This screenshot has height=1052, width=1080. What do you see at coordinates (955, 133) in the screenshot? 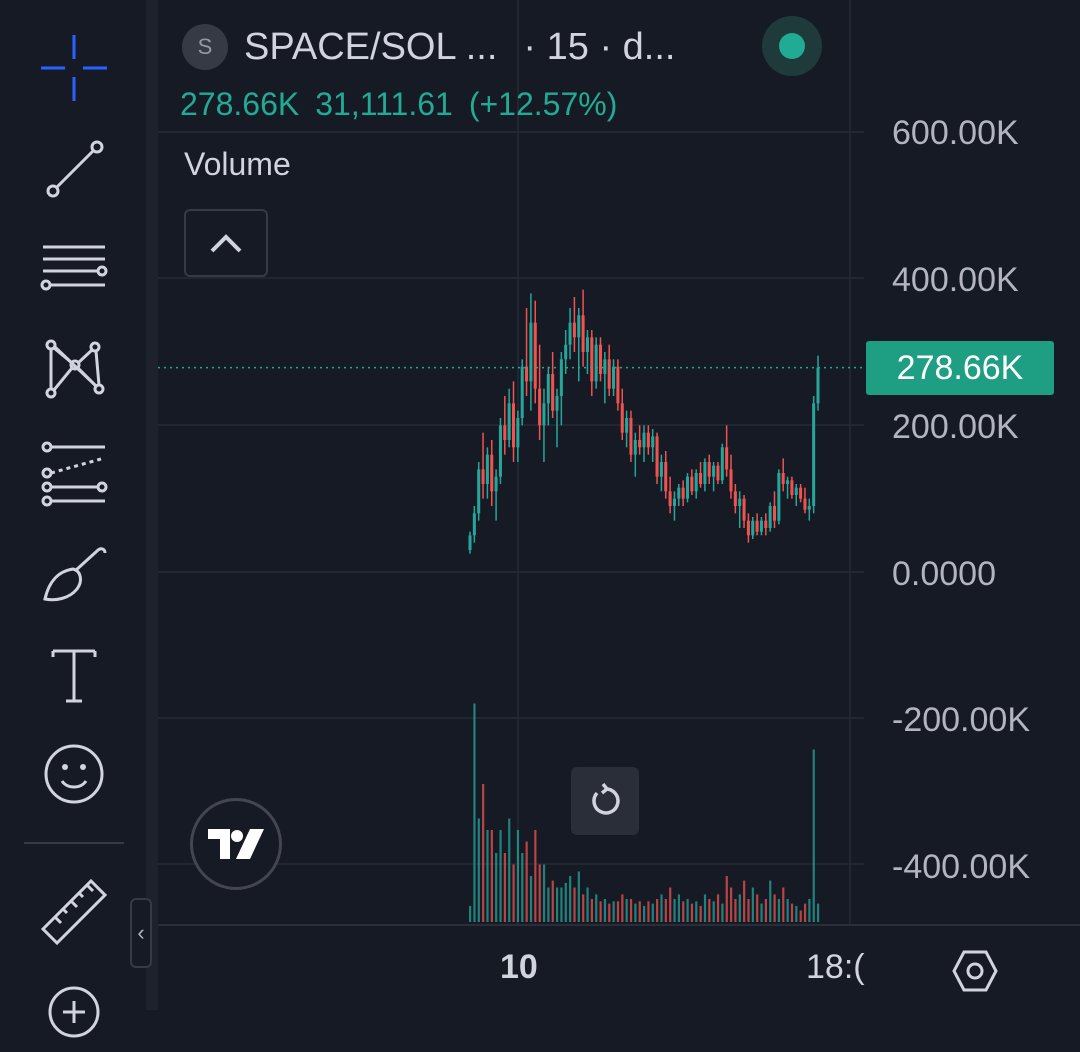
I see `price-axis-label: 600.00K` at bounding box center [955, 133].